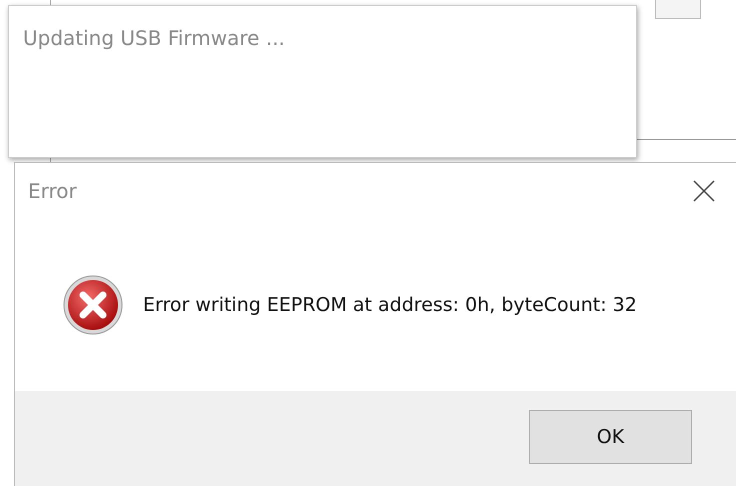 The image size is (736, 486). Describe the element at coordinates (52, 191) in the screenshot. I see `dialog-title: Error` at that location.